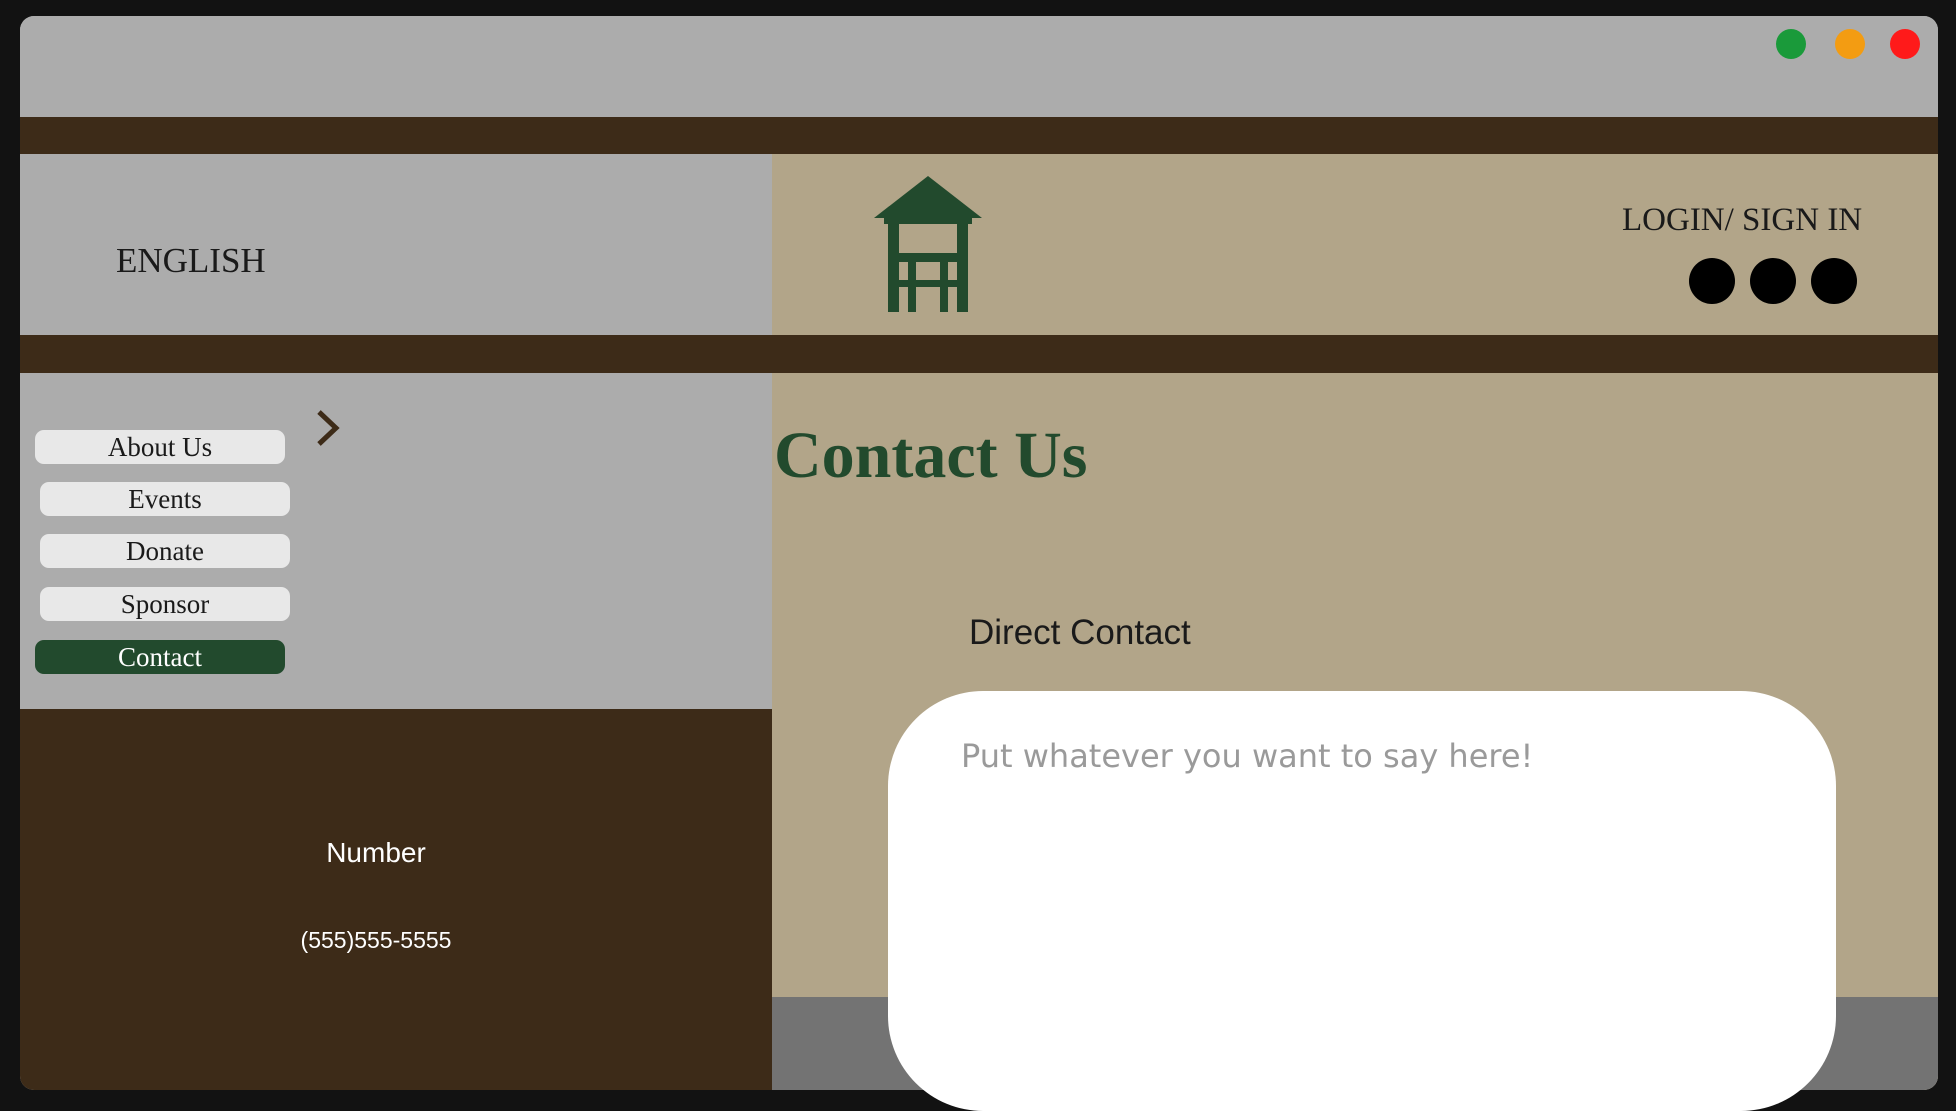 Image resolution: width=1956 pixels, height=1111 pixels. Describe the element at coordinates (979, 354) in the screenshot. I see `header-bottom-band` at that location.